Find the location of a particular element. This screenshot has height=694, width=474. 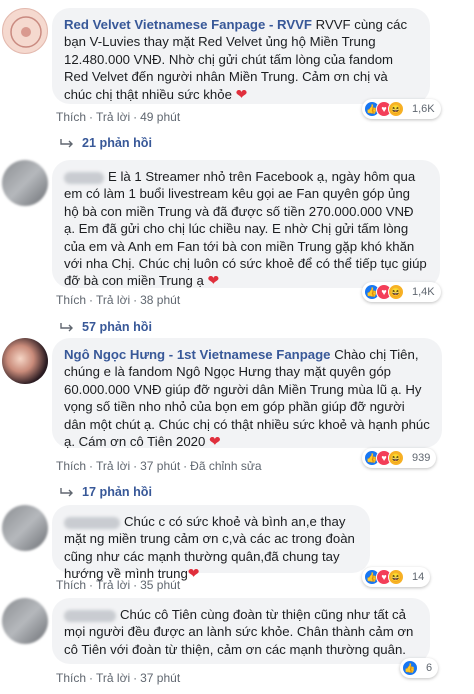

author-name: Red Velvet Vietnamese Fanpage - RVVF is located at coordinates (188, 24).